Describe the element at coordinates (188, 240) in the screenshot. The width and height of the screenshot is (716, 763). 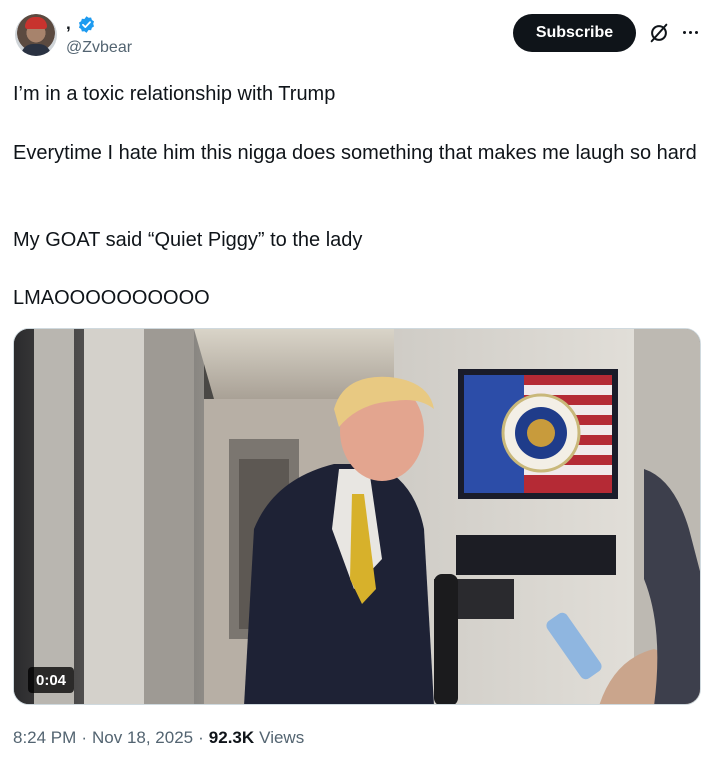
I see `tweet-text-line-3: My GOAT said “Quiet Piggy” to the lady` at that location.